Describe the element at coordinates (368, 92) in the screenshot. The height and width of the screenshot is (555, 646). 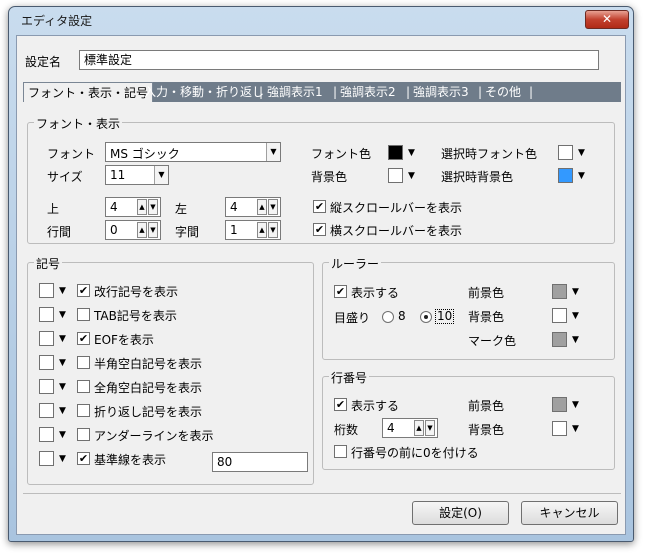
I see `tab-highlight-2: 強調表示2` at that location.